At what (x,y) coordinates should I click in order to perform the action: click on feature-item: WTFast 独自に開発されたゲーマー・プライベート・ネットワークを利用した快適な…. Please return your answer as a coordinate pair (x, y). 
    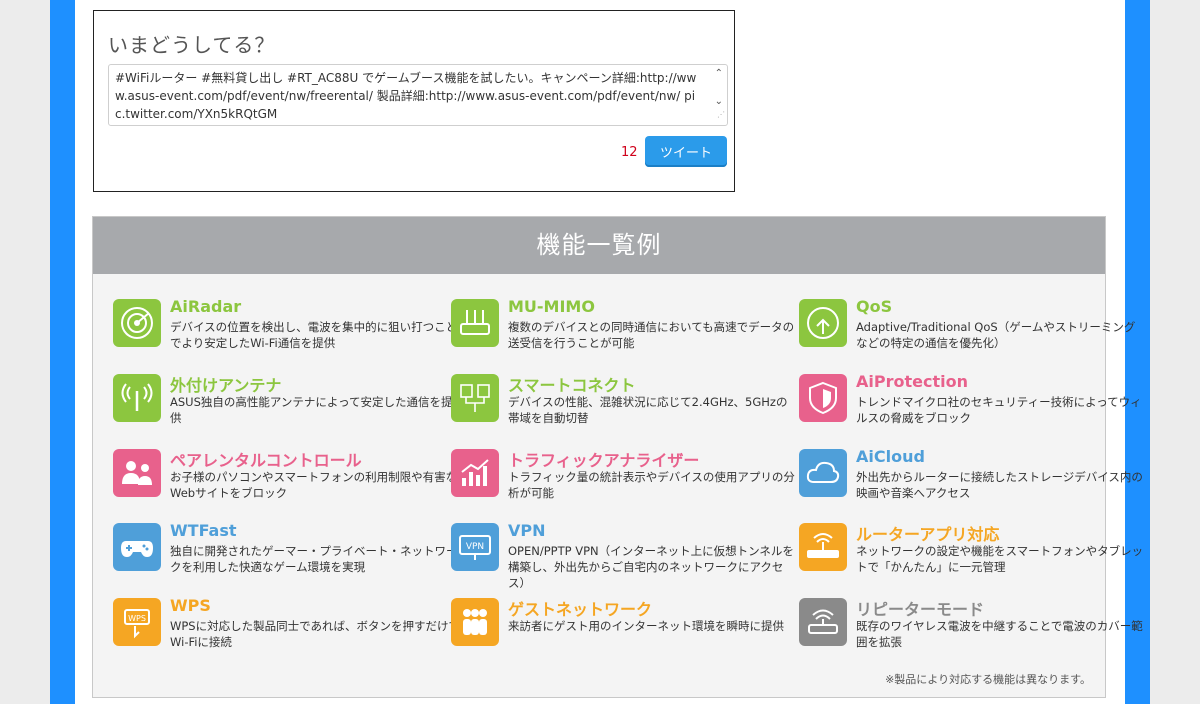
    Looking at the image, I should click on (285, 551).